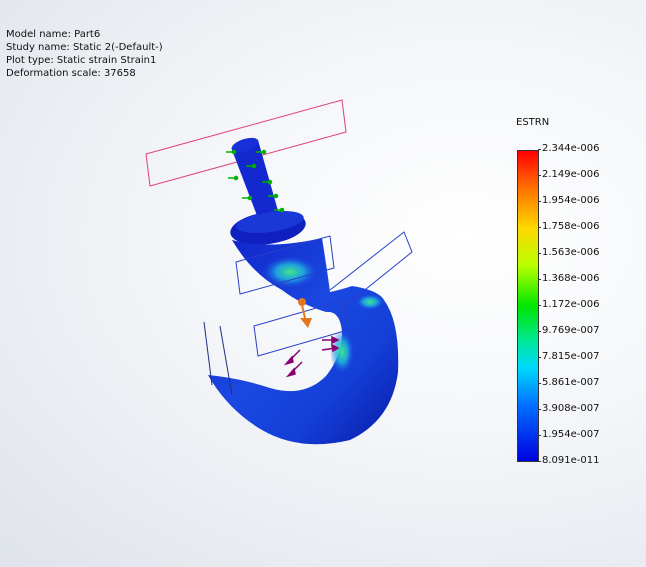 The image size is (646, 567). Describe the element at coordinates (311, 356) in the screenshot. I see `force-arrows` at that location.